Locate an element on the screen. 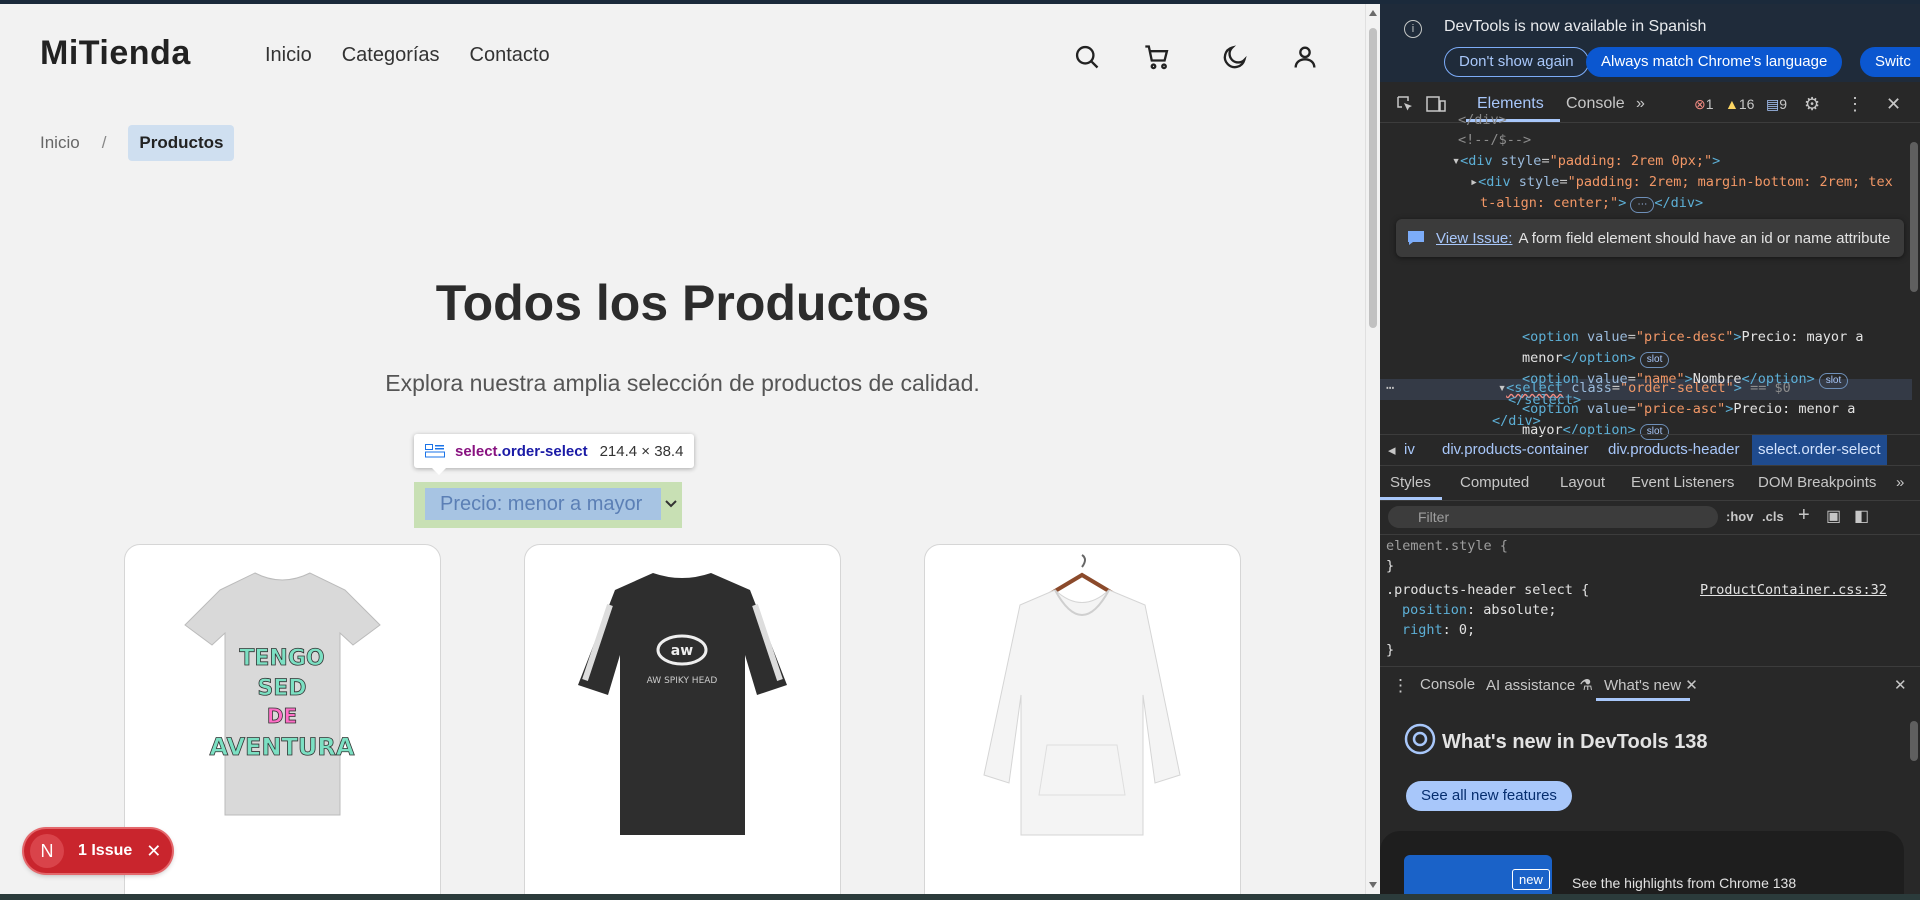 The width and height of the screenshot is (1920, 900). chrome-icon is located at coordinates (1420, 739).